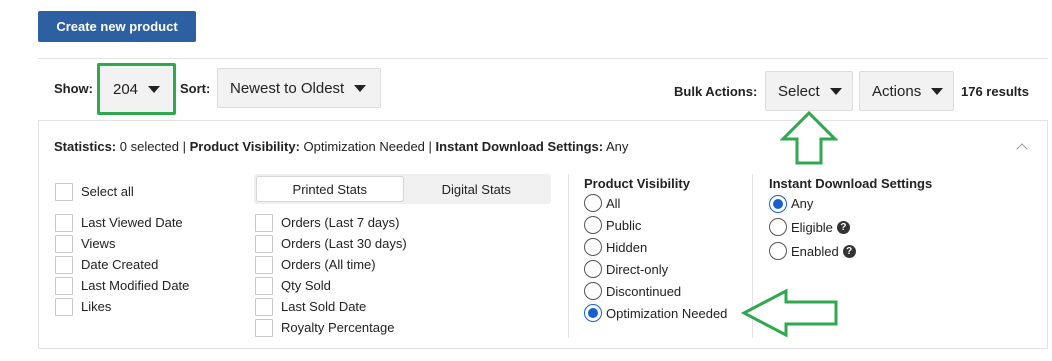 The image size is (1052, 361). I want to click on radio-option-discontinued: Discontinued, so click(655, 291).